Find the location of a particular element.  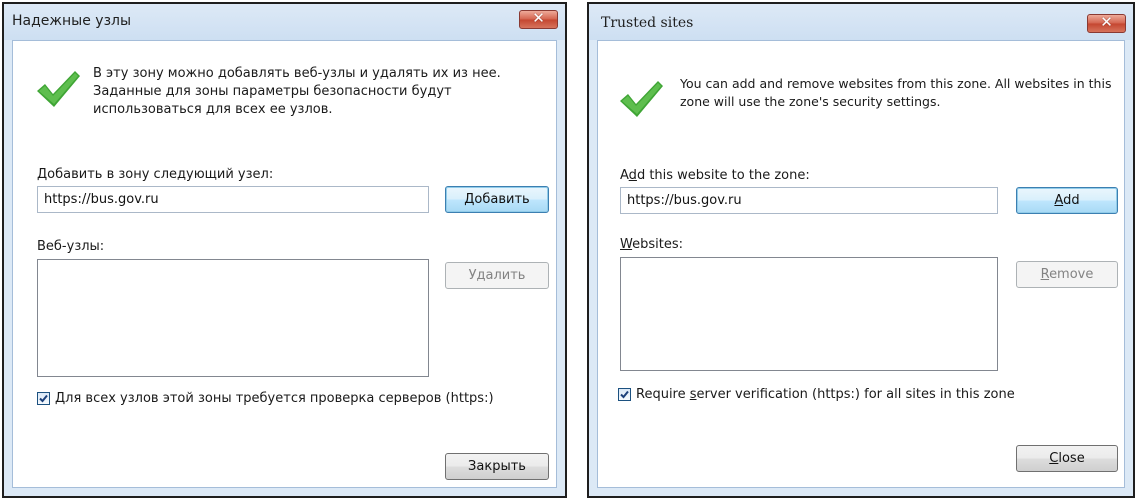

dialog-title: Trusted sites is located at coordinates (647, 23).